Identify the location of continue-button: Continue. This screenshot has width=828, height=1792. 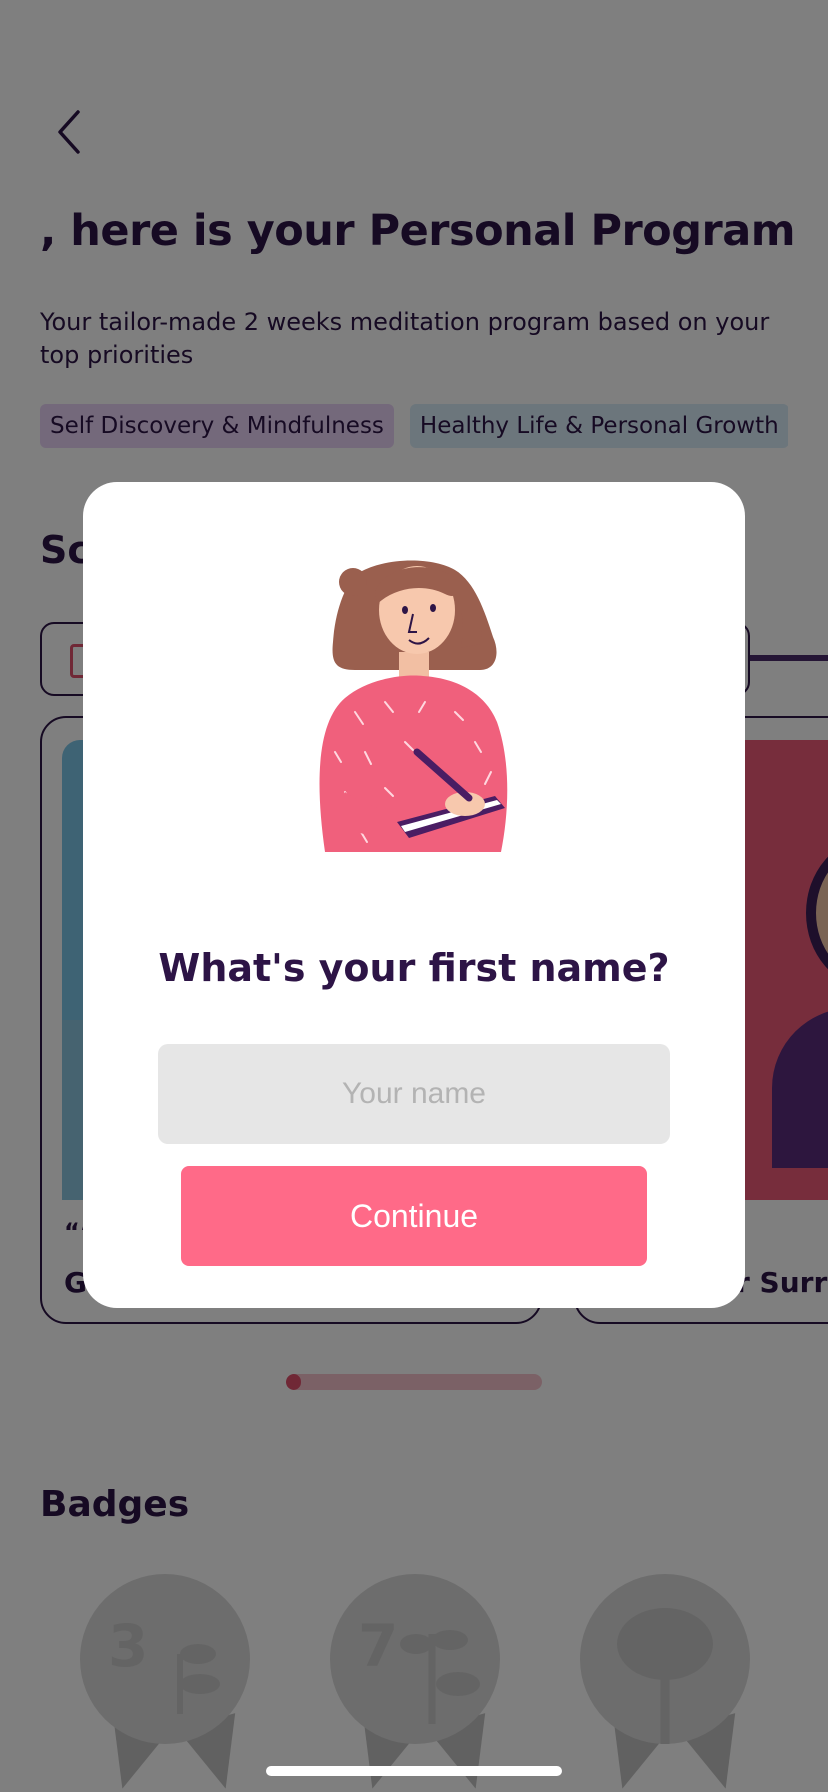
(414, 1216).